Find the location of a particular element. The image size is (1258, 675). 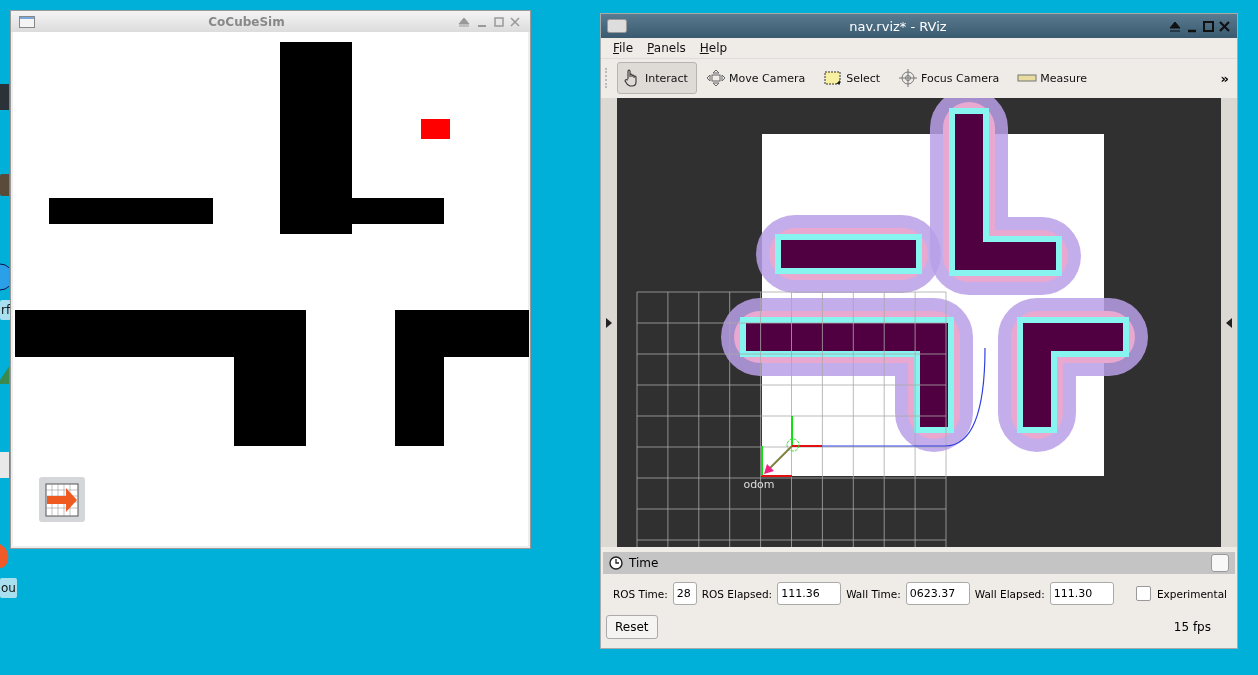

field-label: ROS Time: is located at coordinates (640, 593).